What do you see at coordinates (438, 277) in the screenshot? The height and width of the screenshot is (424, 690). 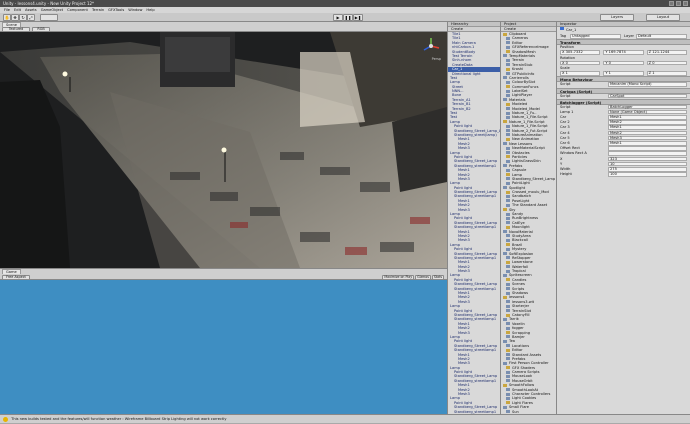 I see `game-option-button: Stats` at bounding box center [438, 277].